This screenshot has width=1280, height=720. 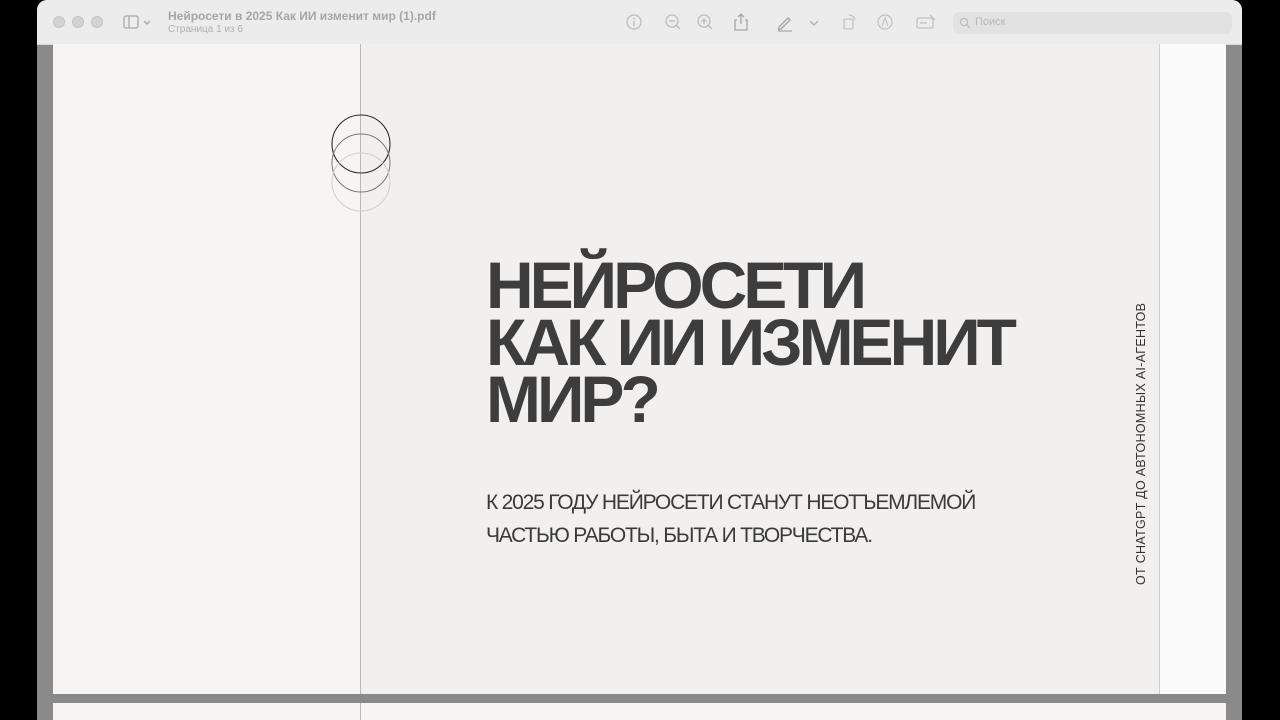 I want to click on highlight-icon, so click(x=885, y=22).